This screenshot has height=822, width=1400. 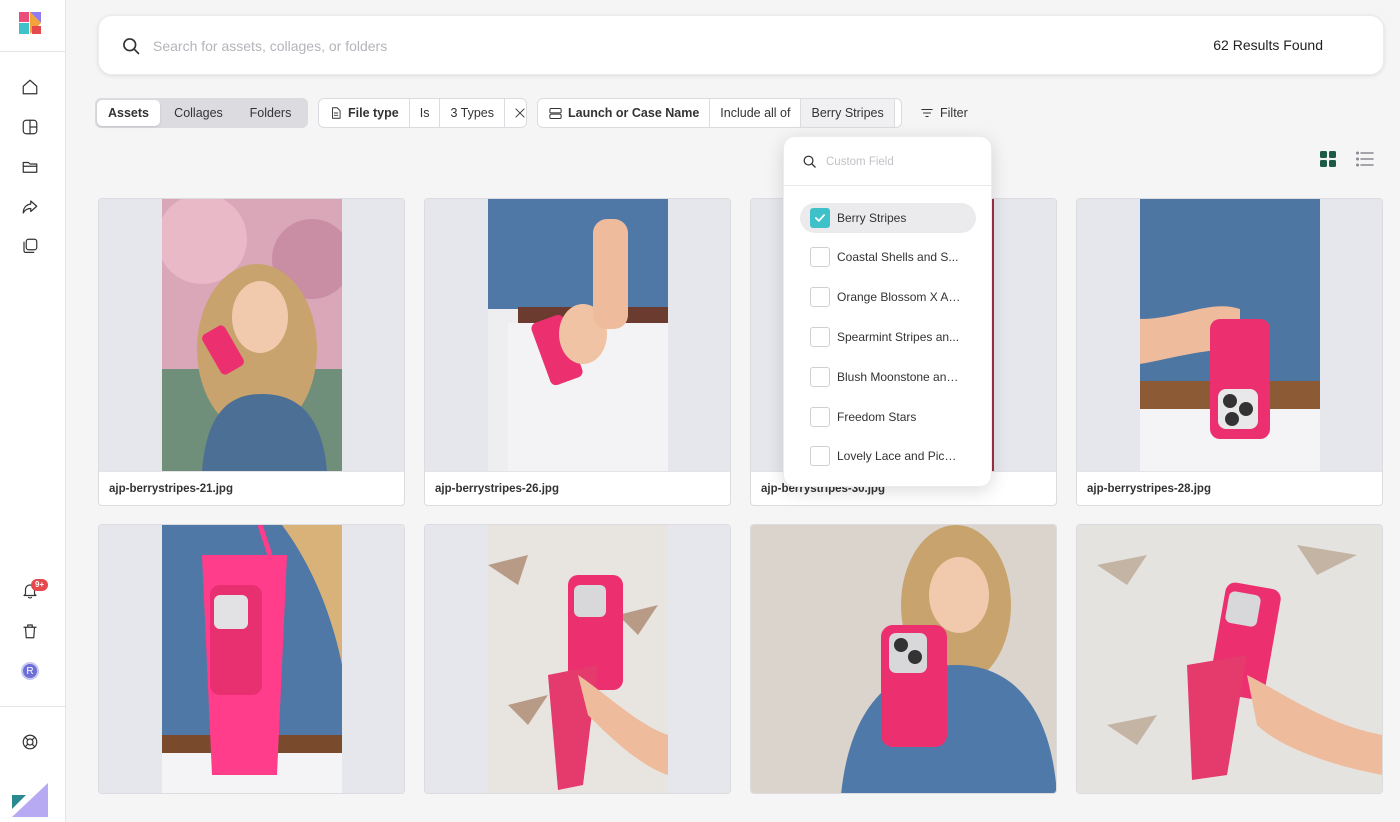 I want to click on trash-icon, so click(x=30, y=631).